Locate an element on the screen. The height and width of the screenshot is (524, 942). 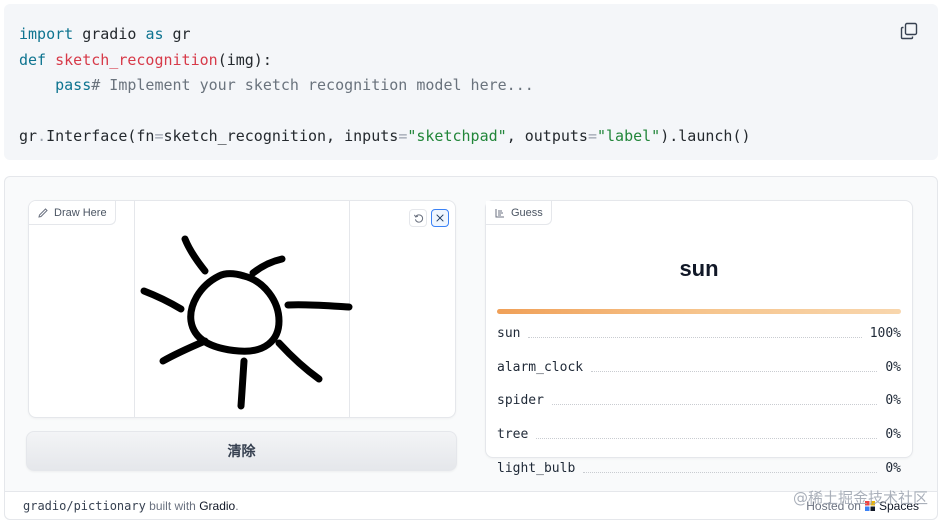
copy-icon is located at coordinates (909, 31).